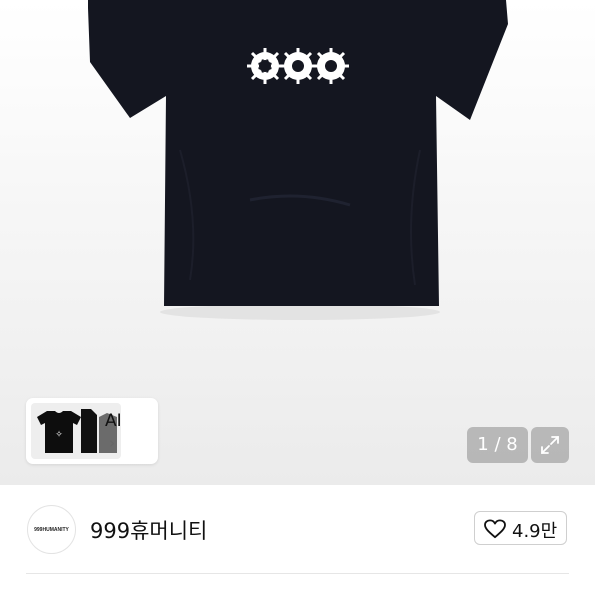  I want to click on shop-avatar: 999HUMANITY, so click(51, 529).